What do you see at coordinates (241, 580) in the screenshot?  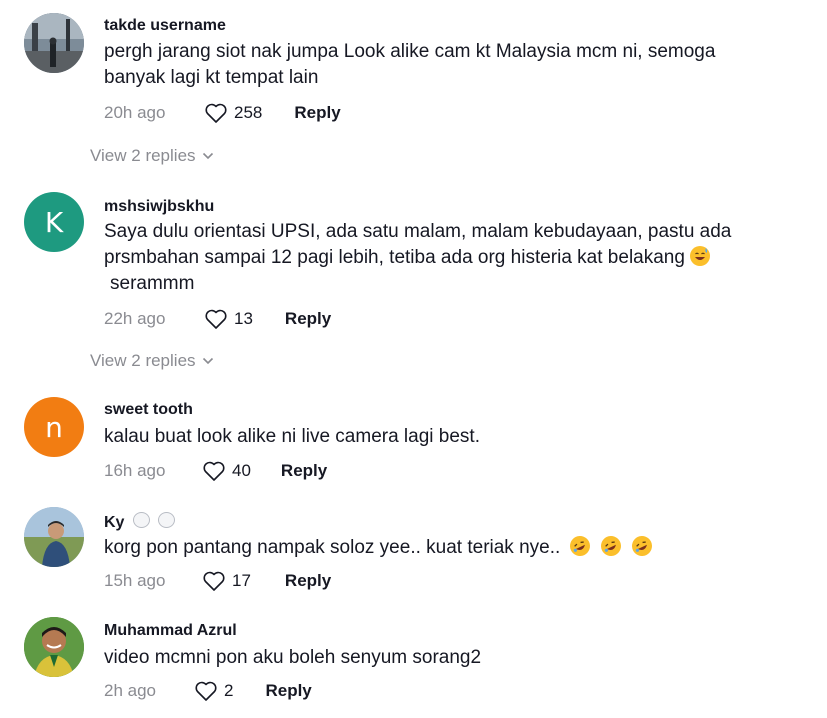 I see `like-count: 17` at bounding box center [241, 580].